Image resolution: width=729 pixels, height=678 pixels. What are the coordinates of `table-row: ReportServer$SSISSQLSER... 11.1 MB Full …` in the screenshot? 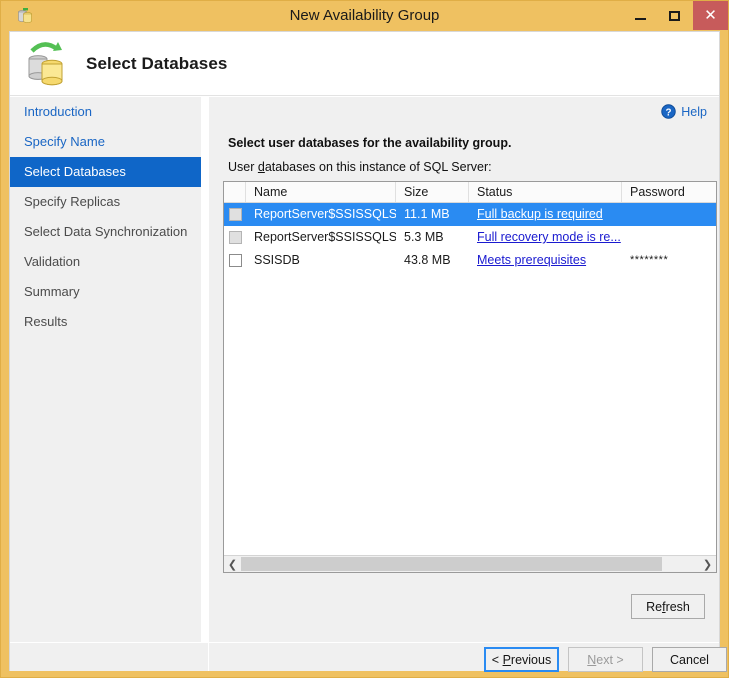 It's located at (470, 214).